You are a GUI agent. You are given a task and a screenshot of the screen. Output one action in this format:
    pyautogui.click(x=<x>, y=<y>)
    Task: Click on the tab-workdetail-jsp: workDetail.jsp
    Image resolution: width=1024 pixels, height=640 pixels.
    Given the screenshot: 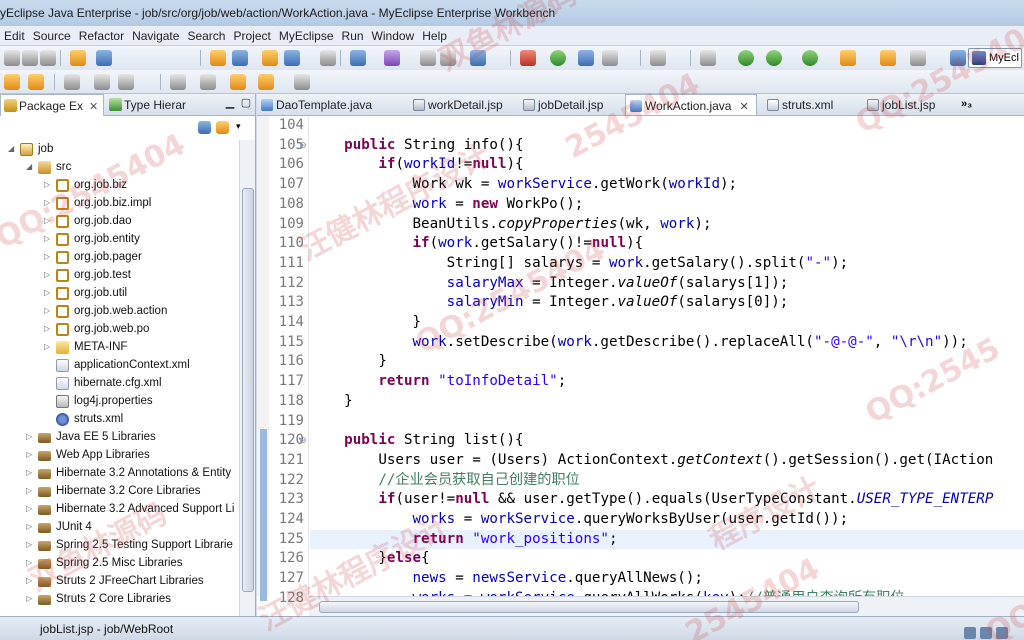 What is the action you would take?
    pyautogui.click(x=465, y=104)
    